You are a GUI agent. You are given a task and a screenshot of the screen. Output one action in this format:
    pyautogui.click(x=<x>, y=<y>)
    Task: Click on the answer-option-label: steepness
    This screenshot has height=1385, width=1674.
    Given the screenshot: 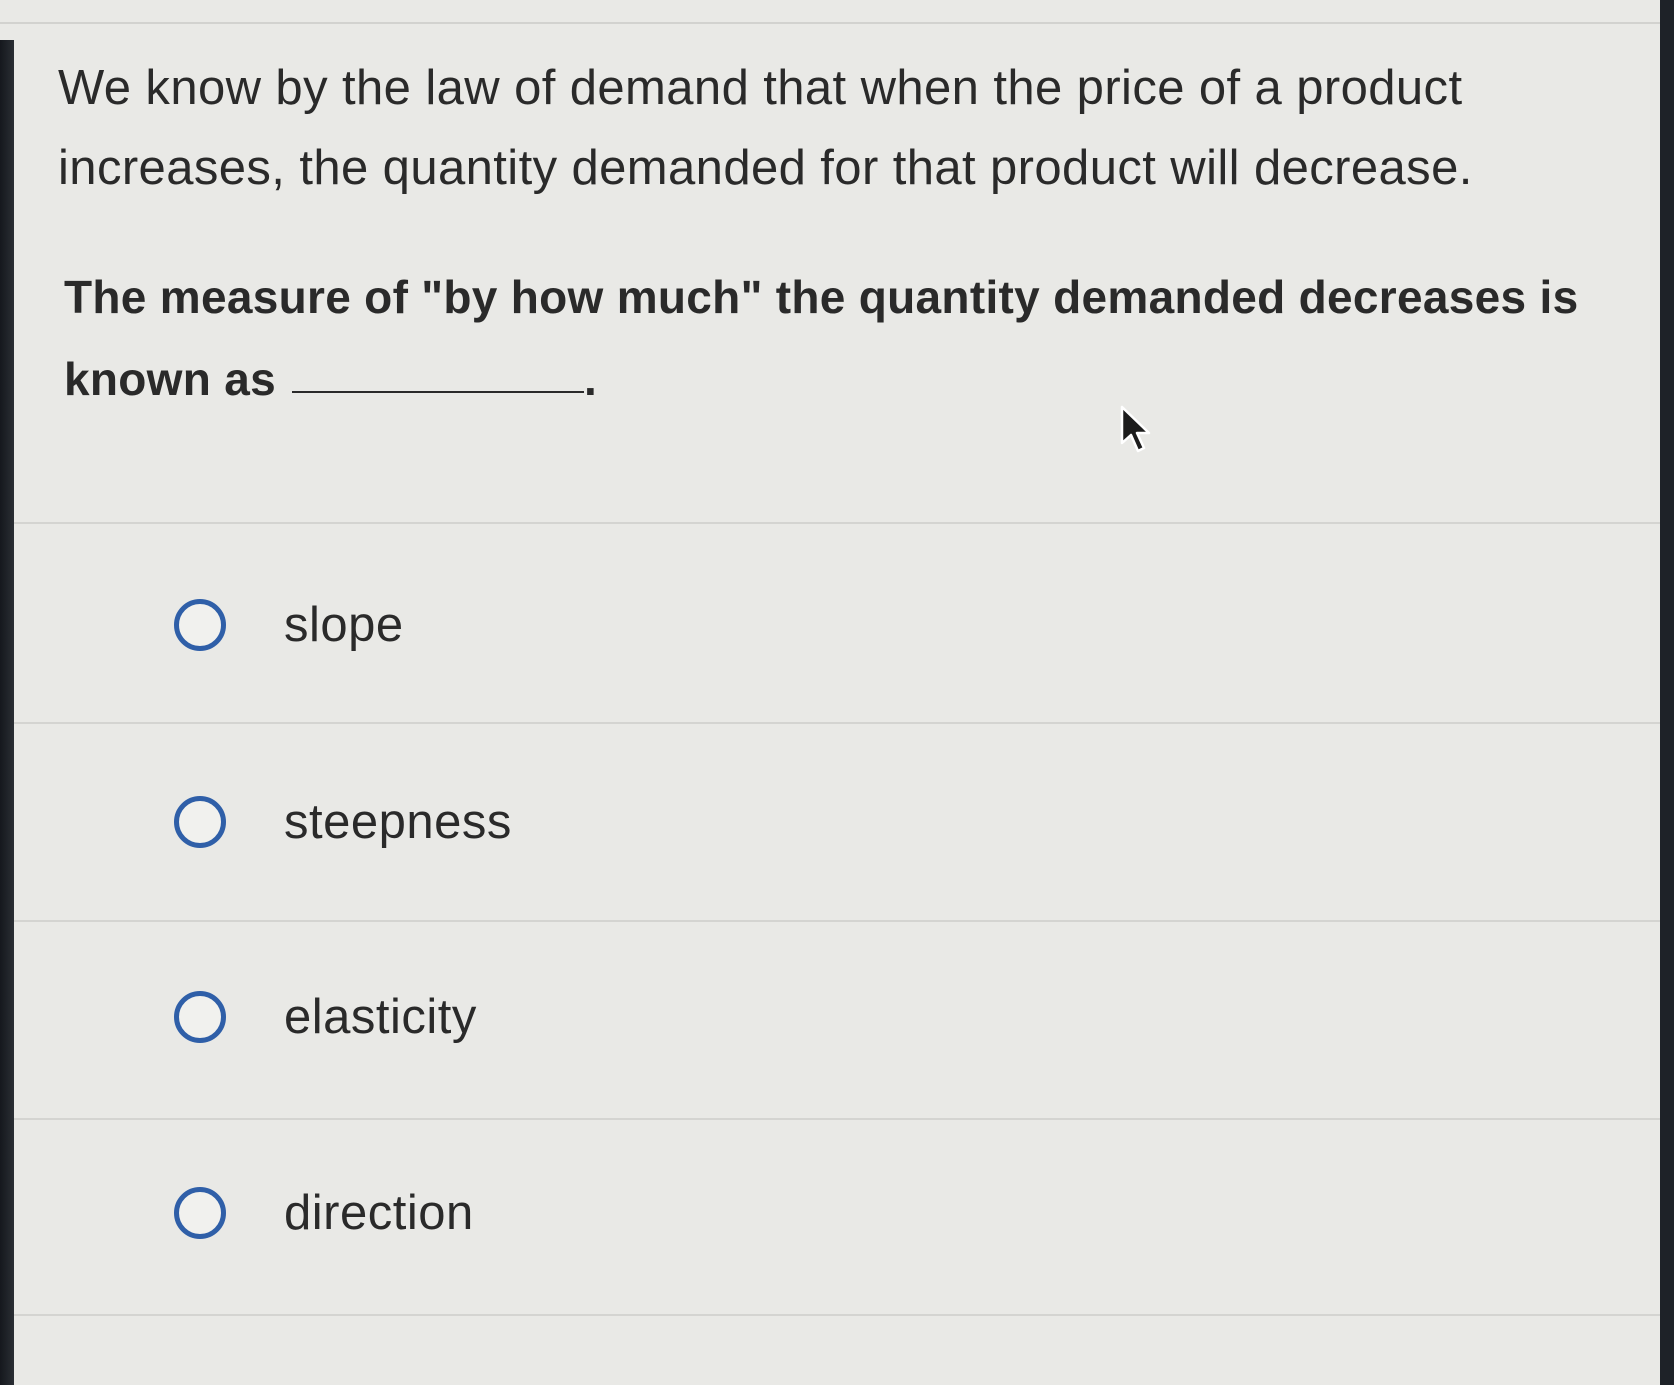 What is the action you would take?
    pyautogui.click(x=398, y=822)
    